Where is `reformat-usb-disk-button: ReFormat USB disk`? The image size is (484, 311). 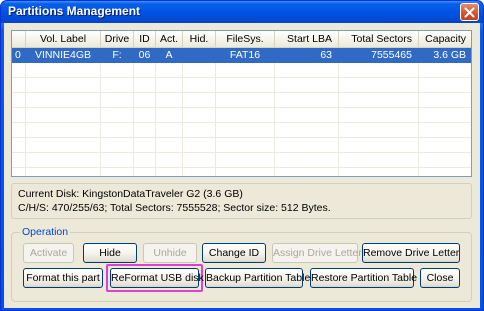
reformat-usb-disk-button: ReFormat USB disk is located at coordinates (157, 278).